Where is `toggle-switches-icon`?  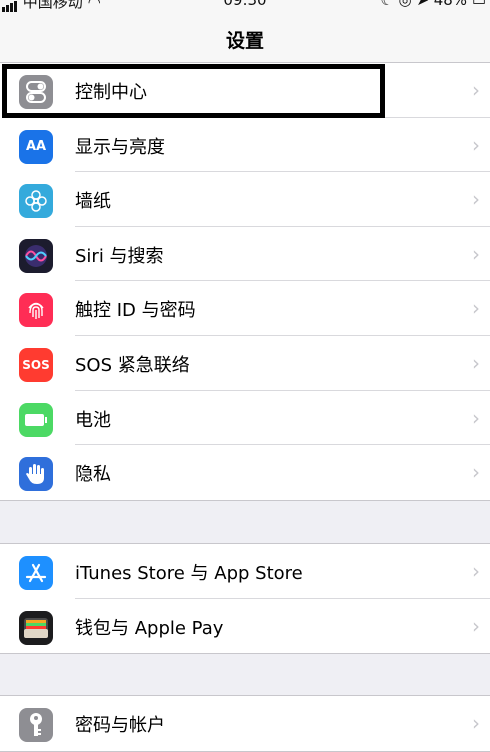 toggle-switches-icon is located at coordinates (36, 92).